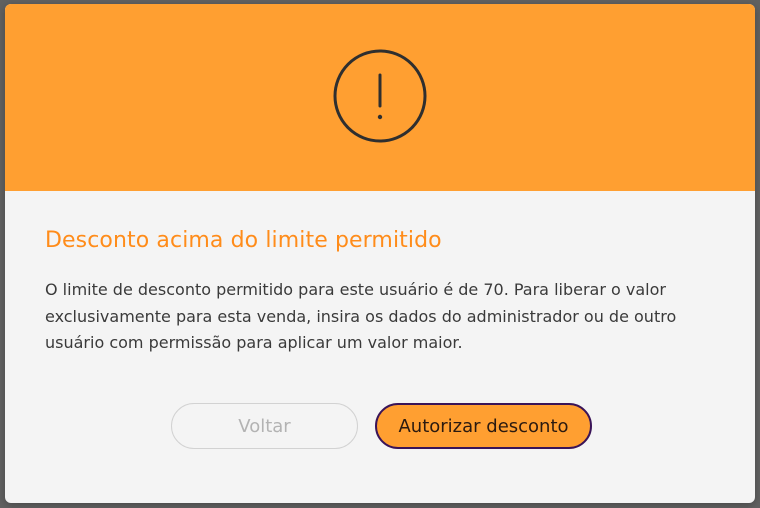 The height and width of the screenshot is (508, 760). Describe the element at coordinates (243, 240) in the screenshot. I see `dialog-title: Desconto acima do limite permitido` at that location.